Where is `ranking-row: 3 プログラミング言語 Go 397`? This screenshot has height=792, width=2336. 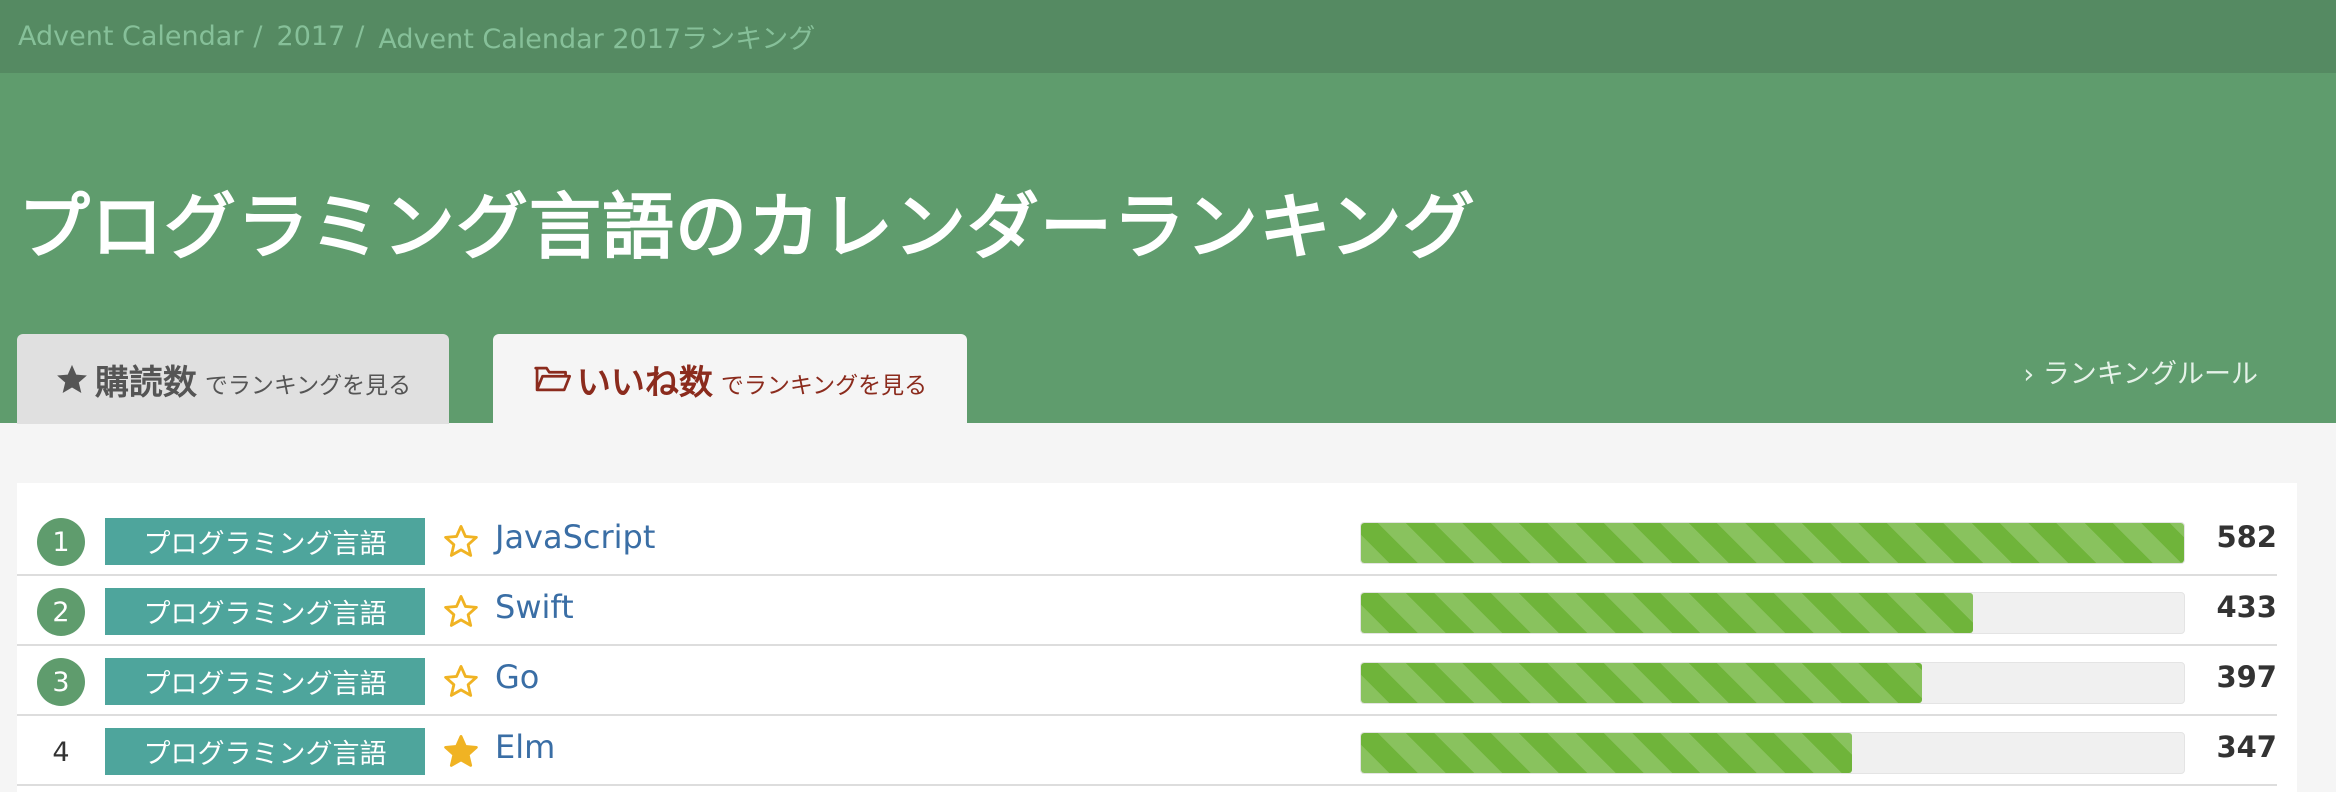 ranking-row: 3 プログラミング言語 Go 397 is located at coordinates (1147, 681).